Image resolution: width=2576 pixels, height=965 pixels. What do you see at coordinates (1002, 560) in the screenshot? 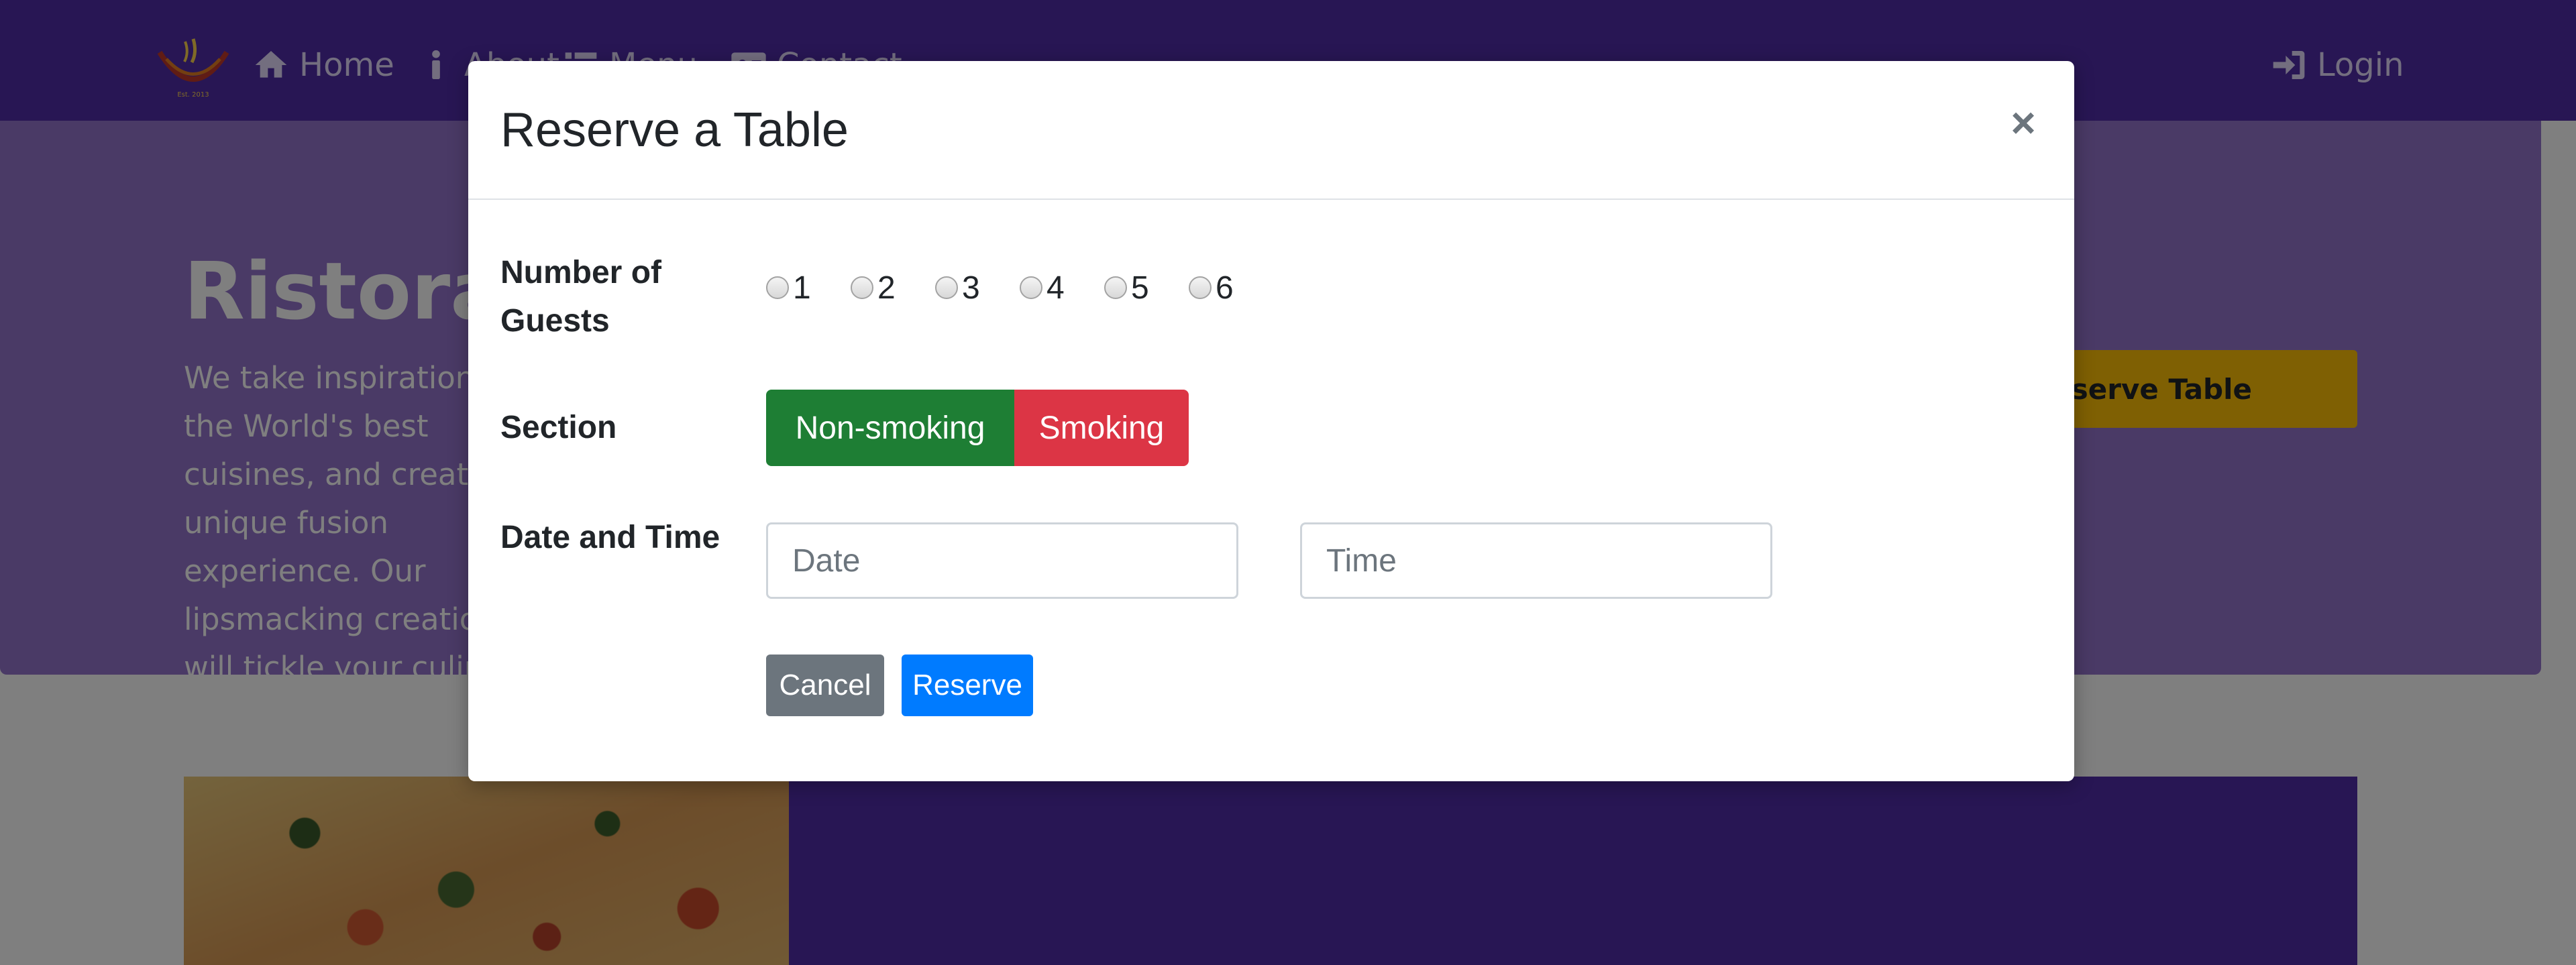
I see `date-input` at bounding box center [1002, 560].